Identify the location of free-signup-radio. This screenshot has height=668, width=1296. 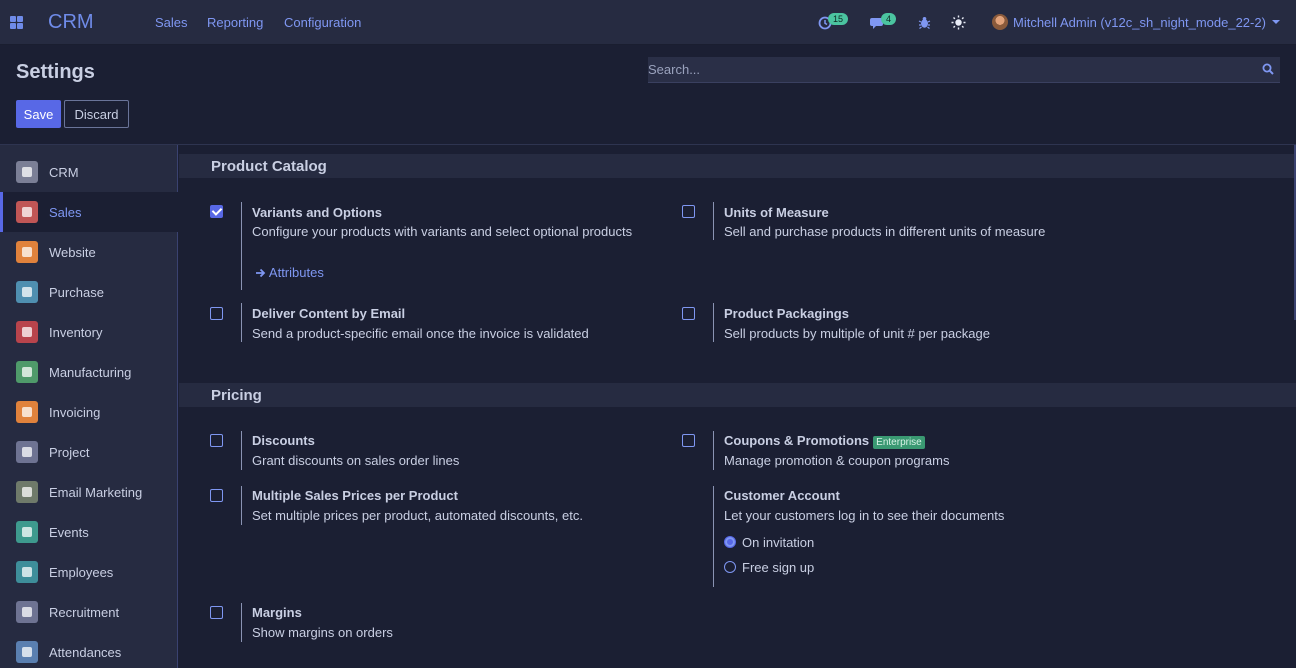
(730, 567).